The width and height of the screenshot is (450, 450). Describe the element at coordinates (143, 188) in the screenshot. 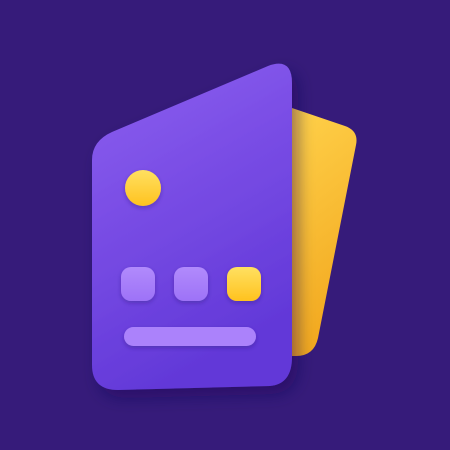

I see `yellow-circle-icon` at that location.